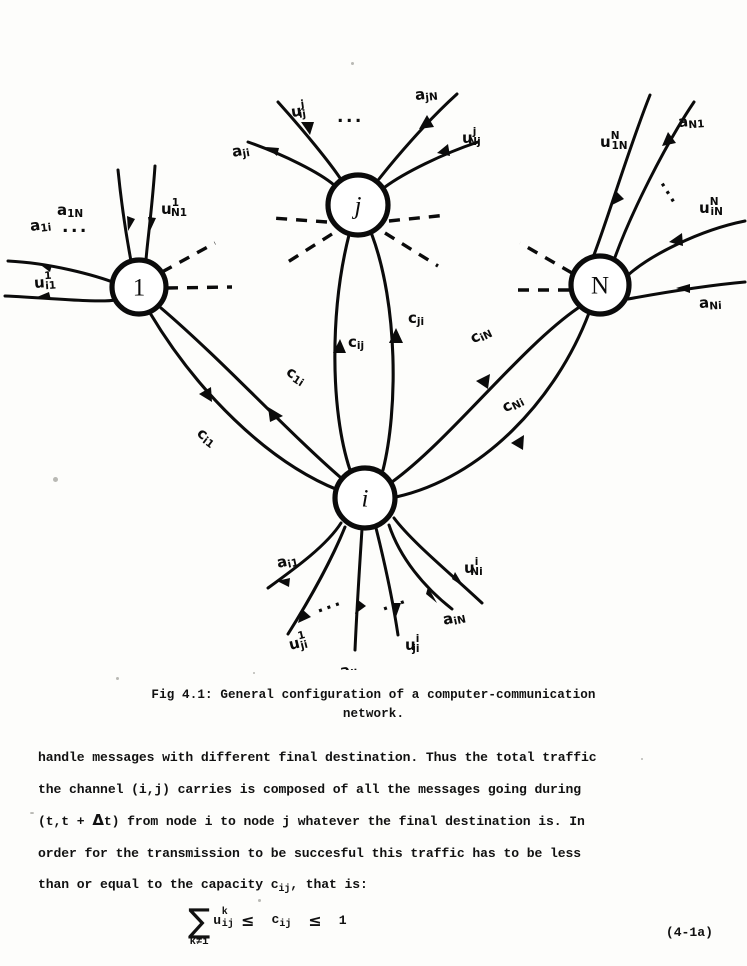  I want to click on label-c-Ni: cNi, so click(513, 403).